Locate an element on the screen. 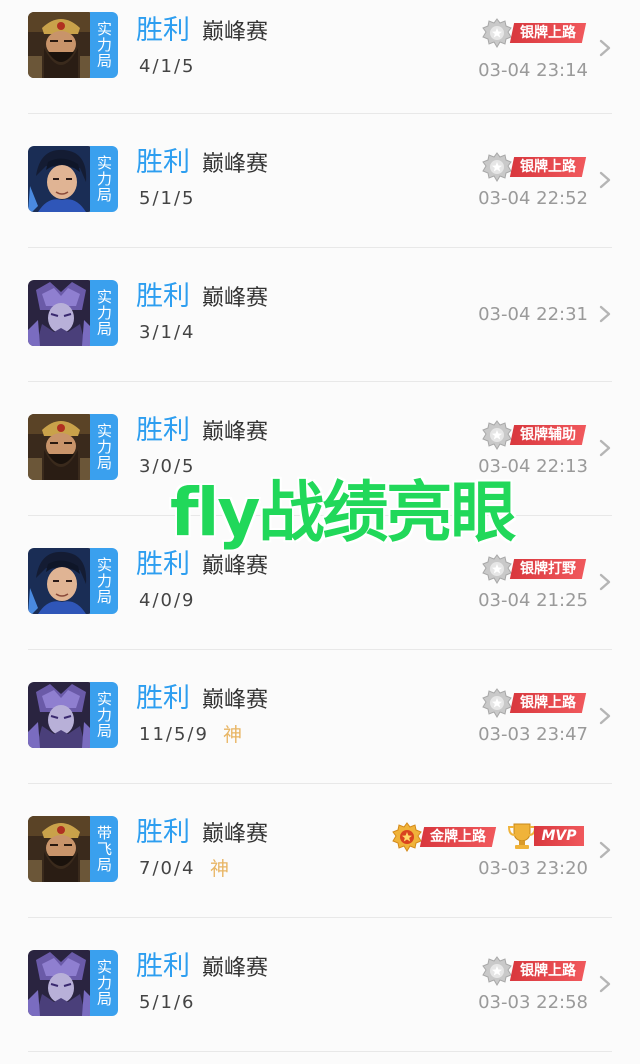 This screenshot has height=1064, width=640. rank-badge: 金牌上路 is located at coordinates (442, 837).